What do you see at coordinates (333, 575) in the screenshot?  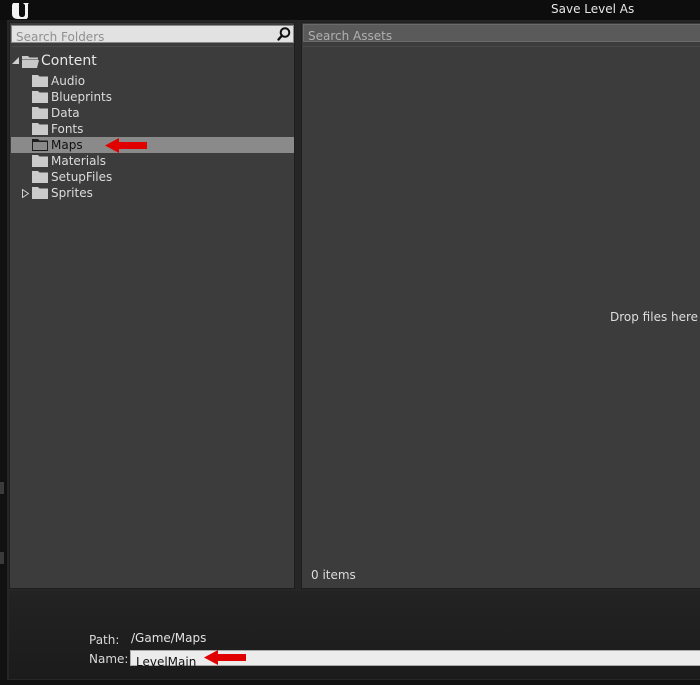 I see `item-count-label: 0 items` at bounding box center [333, 575].